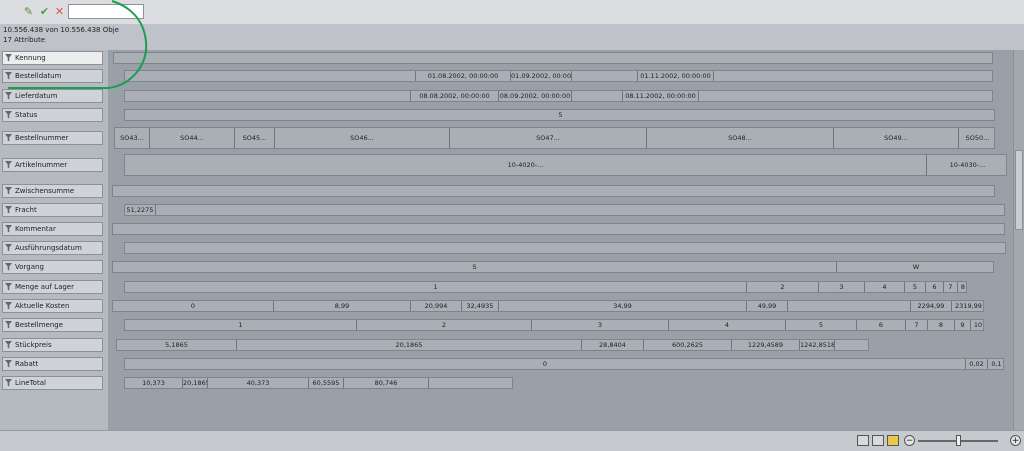 The width and height of the screenshot is (1024, 451). I want to click on value-segment: 08.11.2002, 00:00:00, so click(660, 95).